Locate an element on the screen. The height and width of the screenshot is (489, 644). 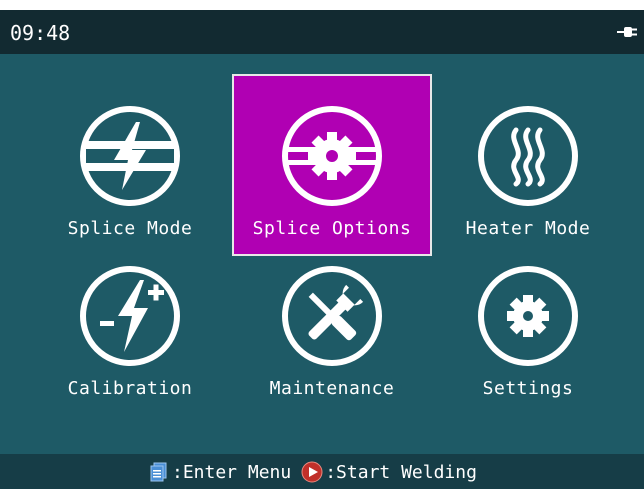
menu-item-label: Calibration is located at coordinates (130, 388).